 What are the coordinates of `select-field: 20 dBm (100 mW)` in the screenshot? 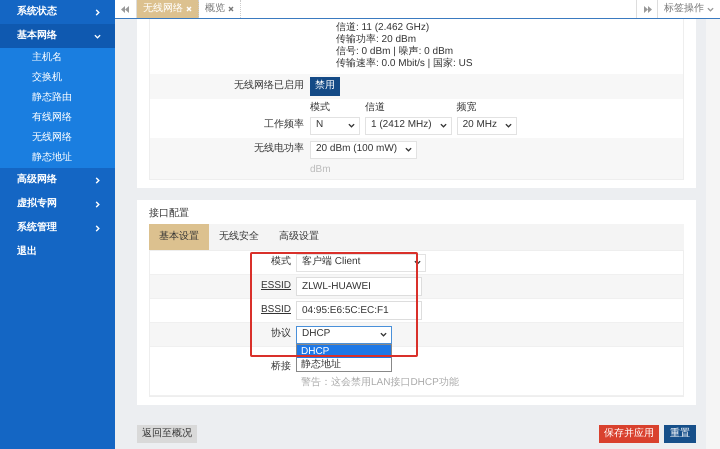 It's located at (364, 149).